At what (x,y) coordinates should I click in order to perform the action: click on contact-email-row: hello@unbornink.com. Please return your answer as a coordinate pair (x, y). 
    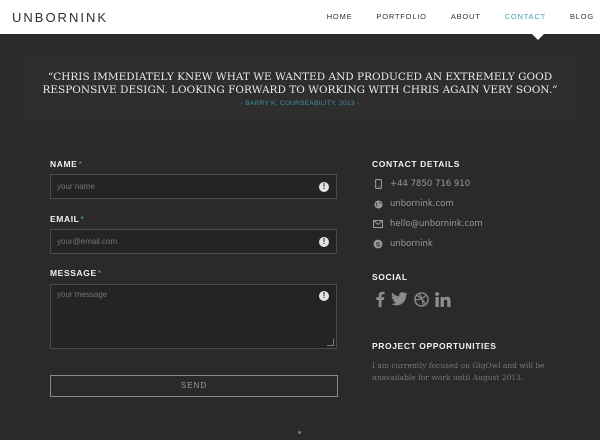
    Looking at the image, I should click on (428, 224).